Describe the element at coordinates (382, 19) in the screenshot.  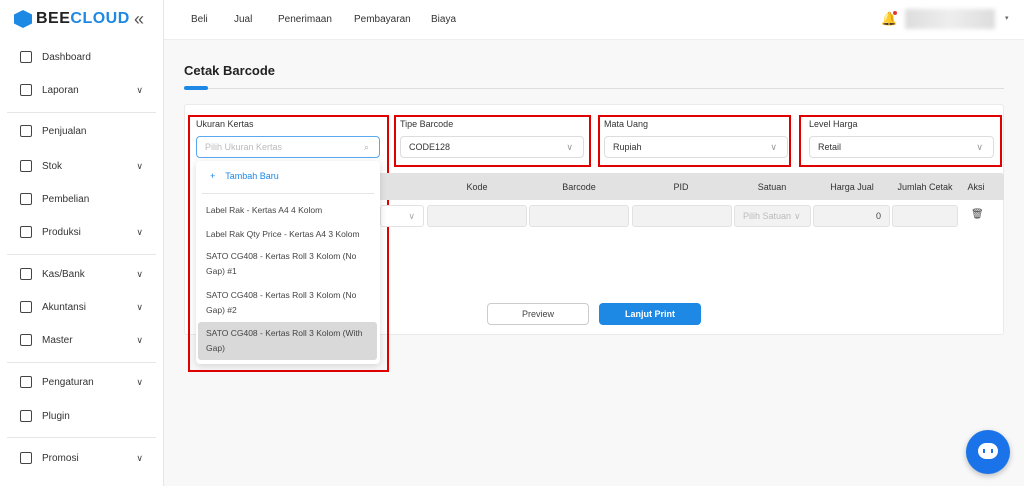
I see `nav-pembayaran: Pembayaran` at that location.